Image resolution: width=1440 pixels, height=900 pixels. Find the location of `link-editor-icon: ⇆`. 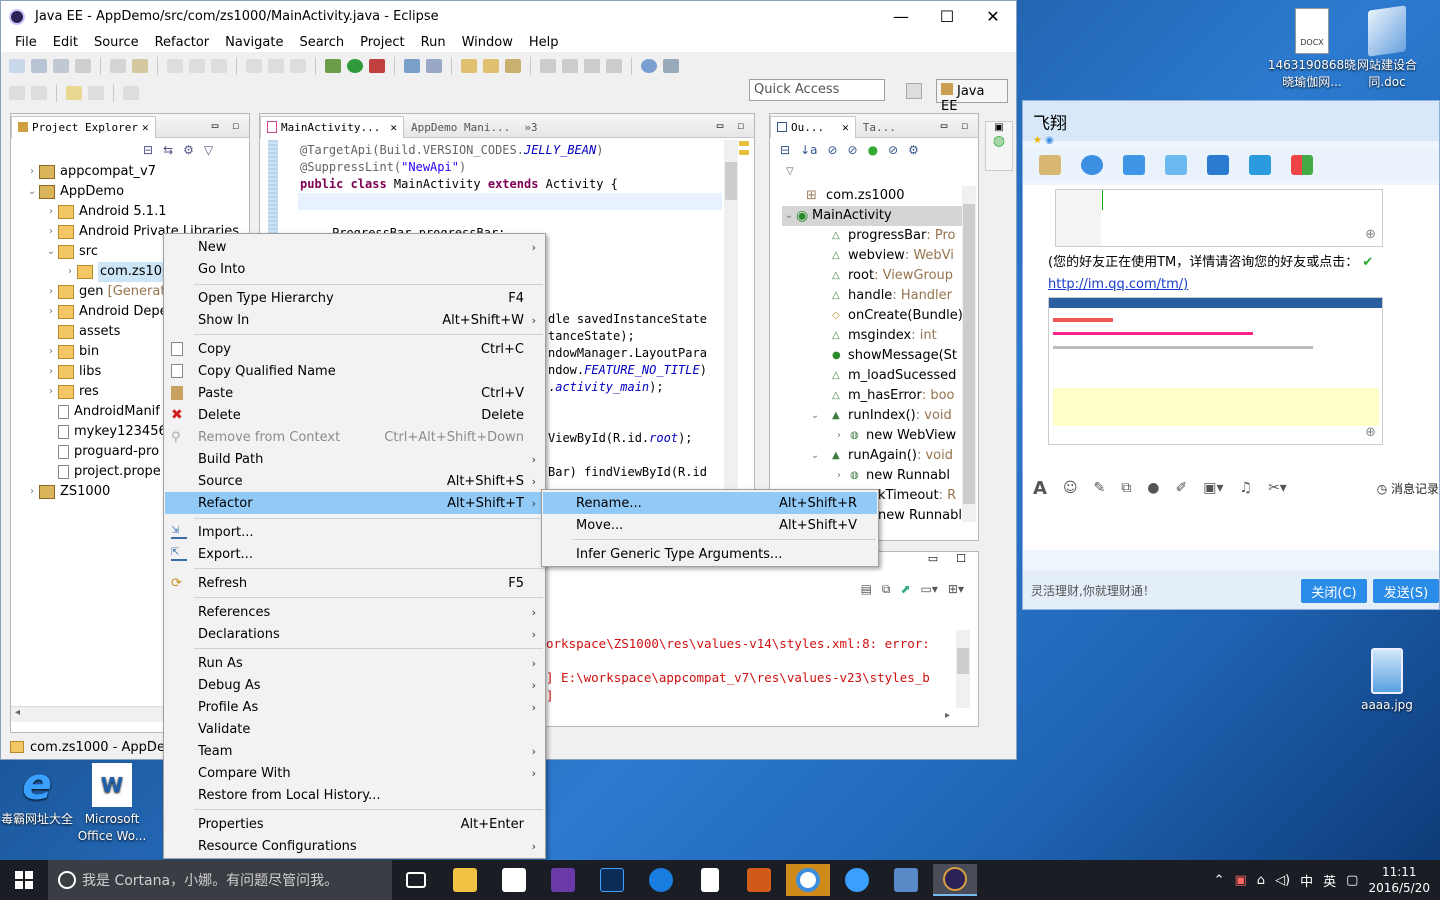

link-editor-icon: ⇆ is located at coordinates (168, 150).